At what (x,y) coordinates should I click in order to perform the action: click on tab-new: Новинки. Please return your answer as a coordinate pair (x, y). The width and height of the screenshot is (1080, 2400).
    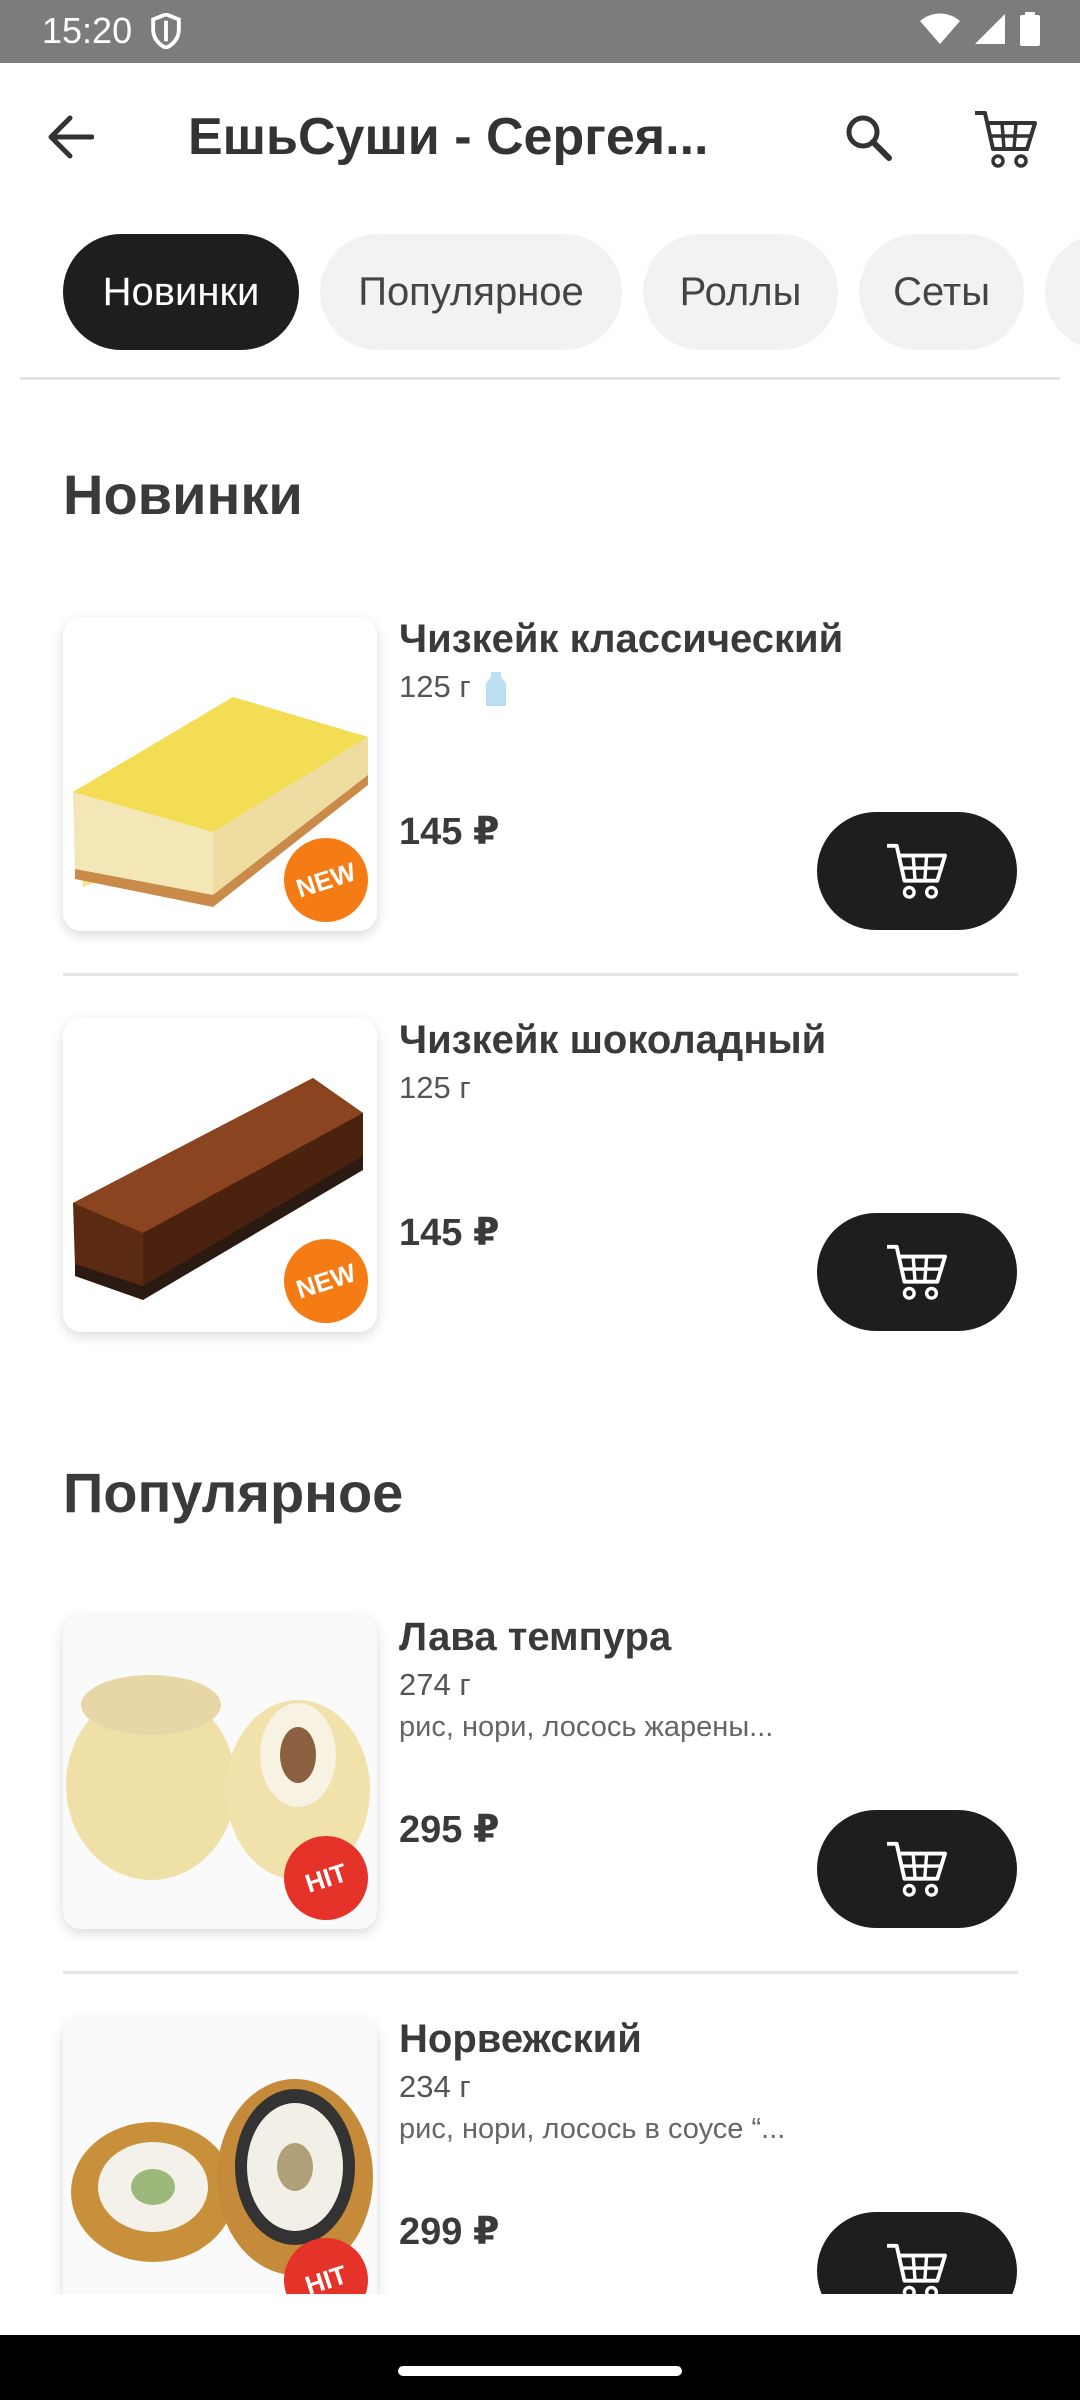
    Looking at the image, I should click on (181, 292).